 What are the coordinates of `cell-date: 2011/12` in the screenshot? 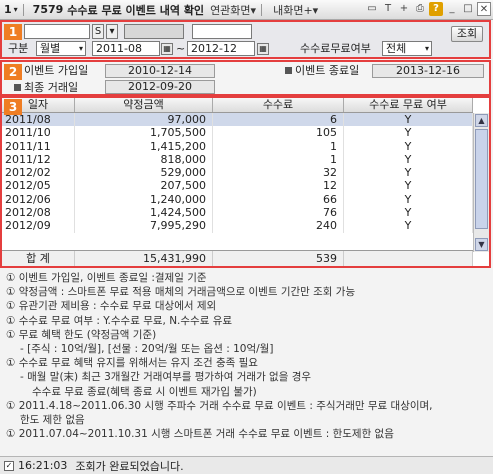 It's located at (38, 159).